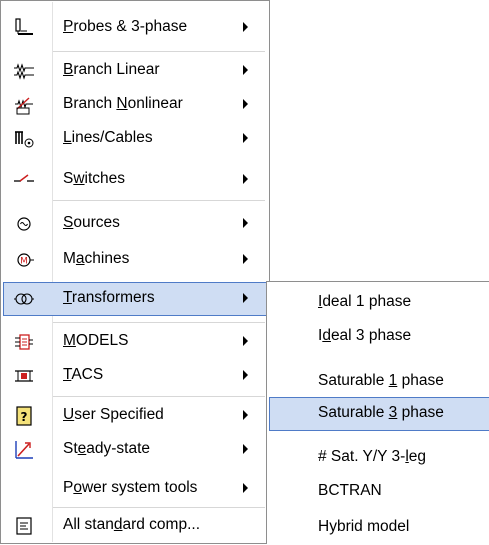  I want to click on menu-item-label: Switches, so click(94, 178).